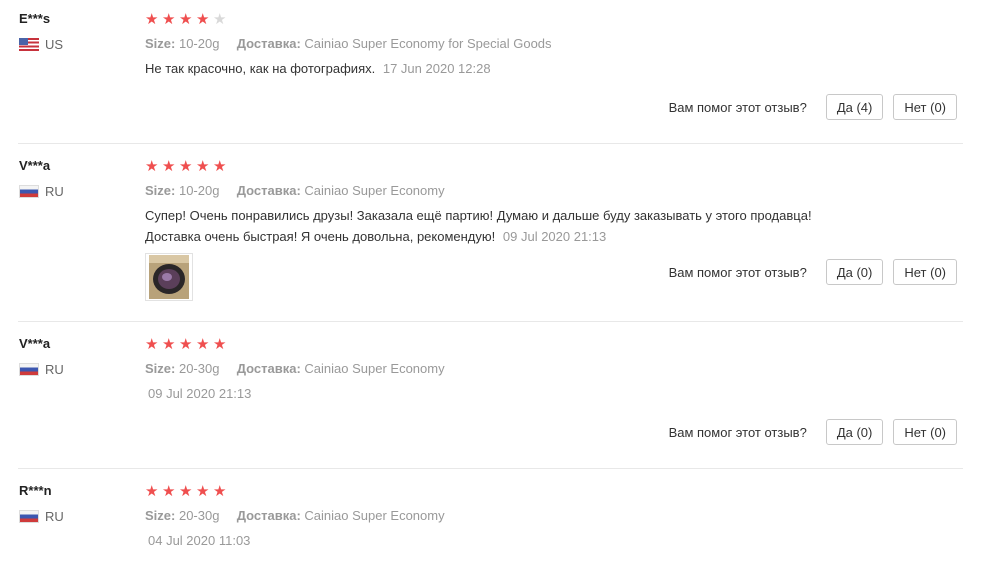 This screenshot has height=563, width=983. What do you see at coordinates (29, 44) in the screenshot?
I see `us-flag-icon` at bounding box center [29, 44].